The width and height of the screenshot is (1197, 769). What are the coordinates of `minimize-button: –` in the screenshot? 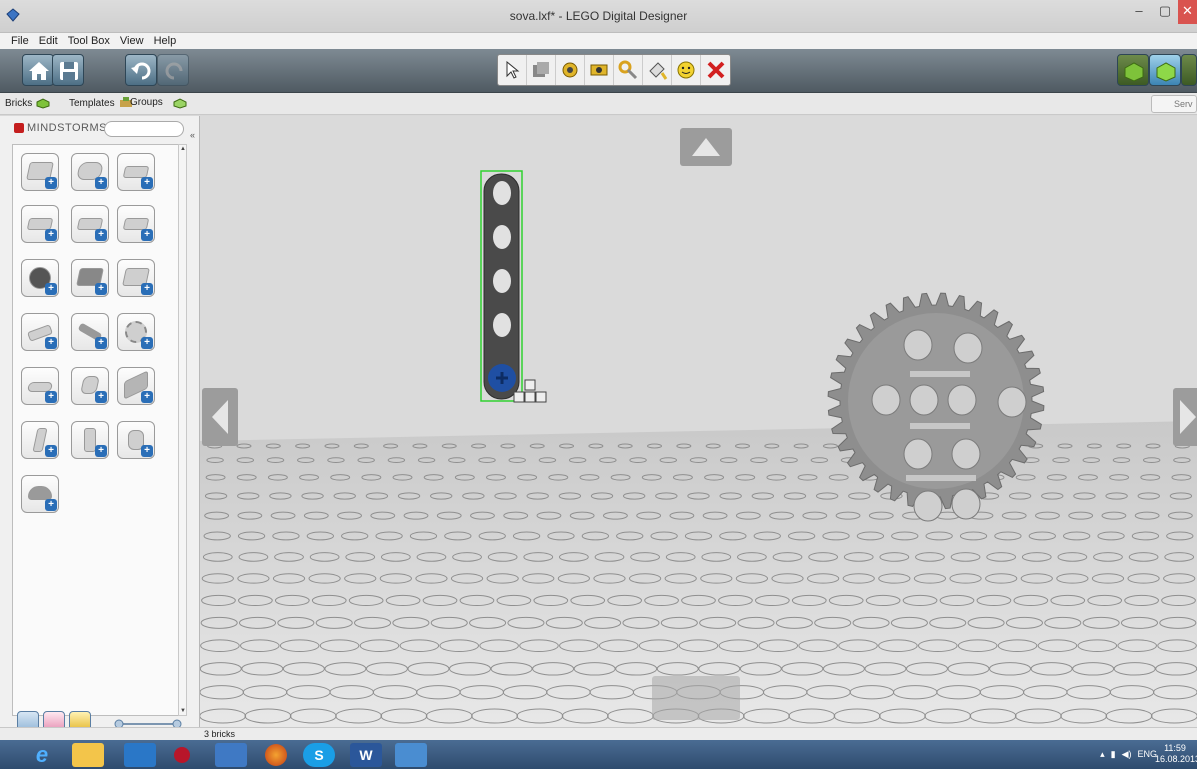 It's located at (1139, 12).